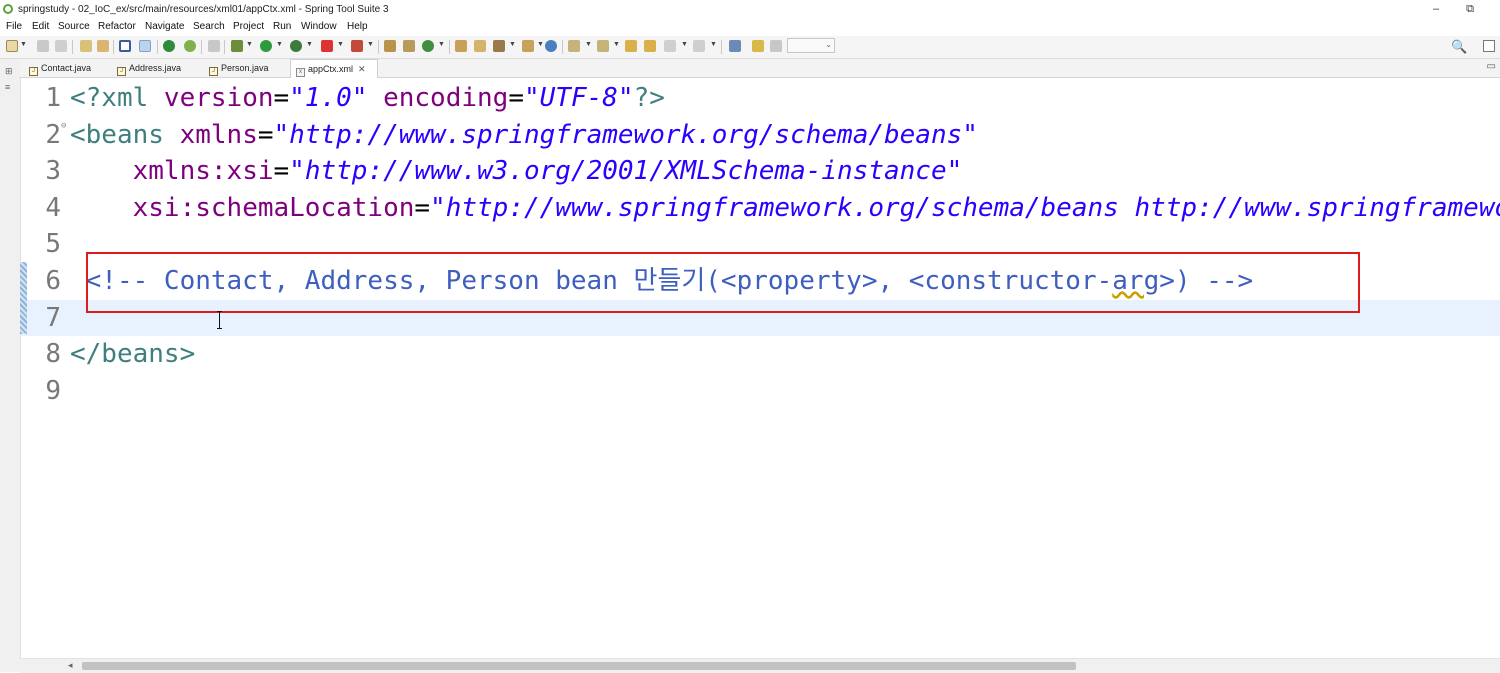 The width and height of the screenshot is (1500, 673). What do you see at coordinates (164, 26) in the screenshot?
I see `menu-navigate: Navigate` at bounding box center [164, 26].